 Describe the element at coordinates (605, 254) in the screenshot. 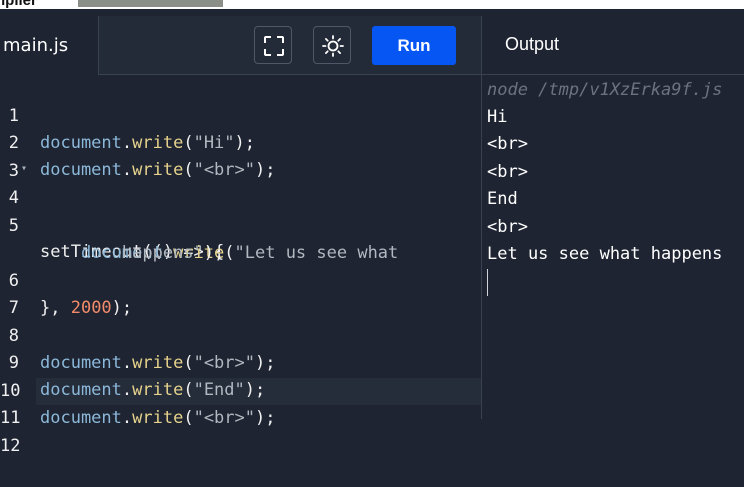

I see `output-line: Let us see what happens` at that location.